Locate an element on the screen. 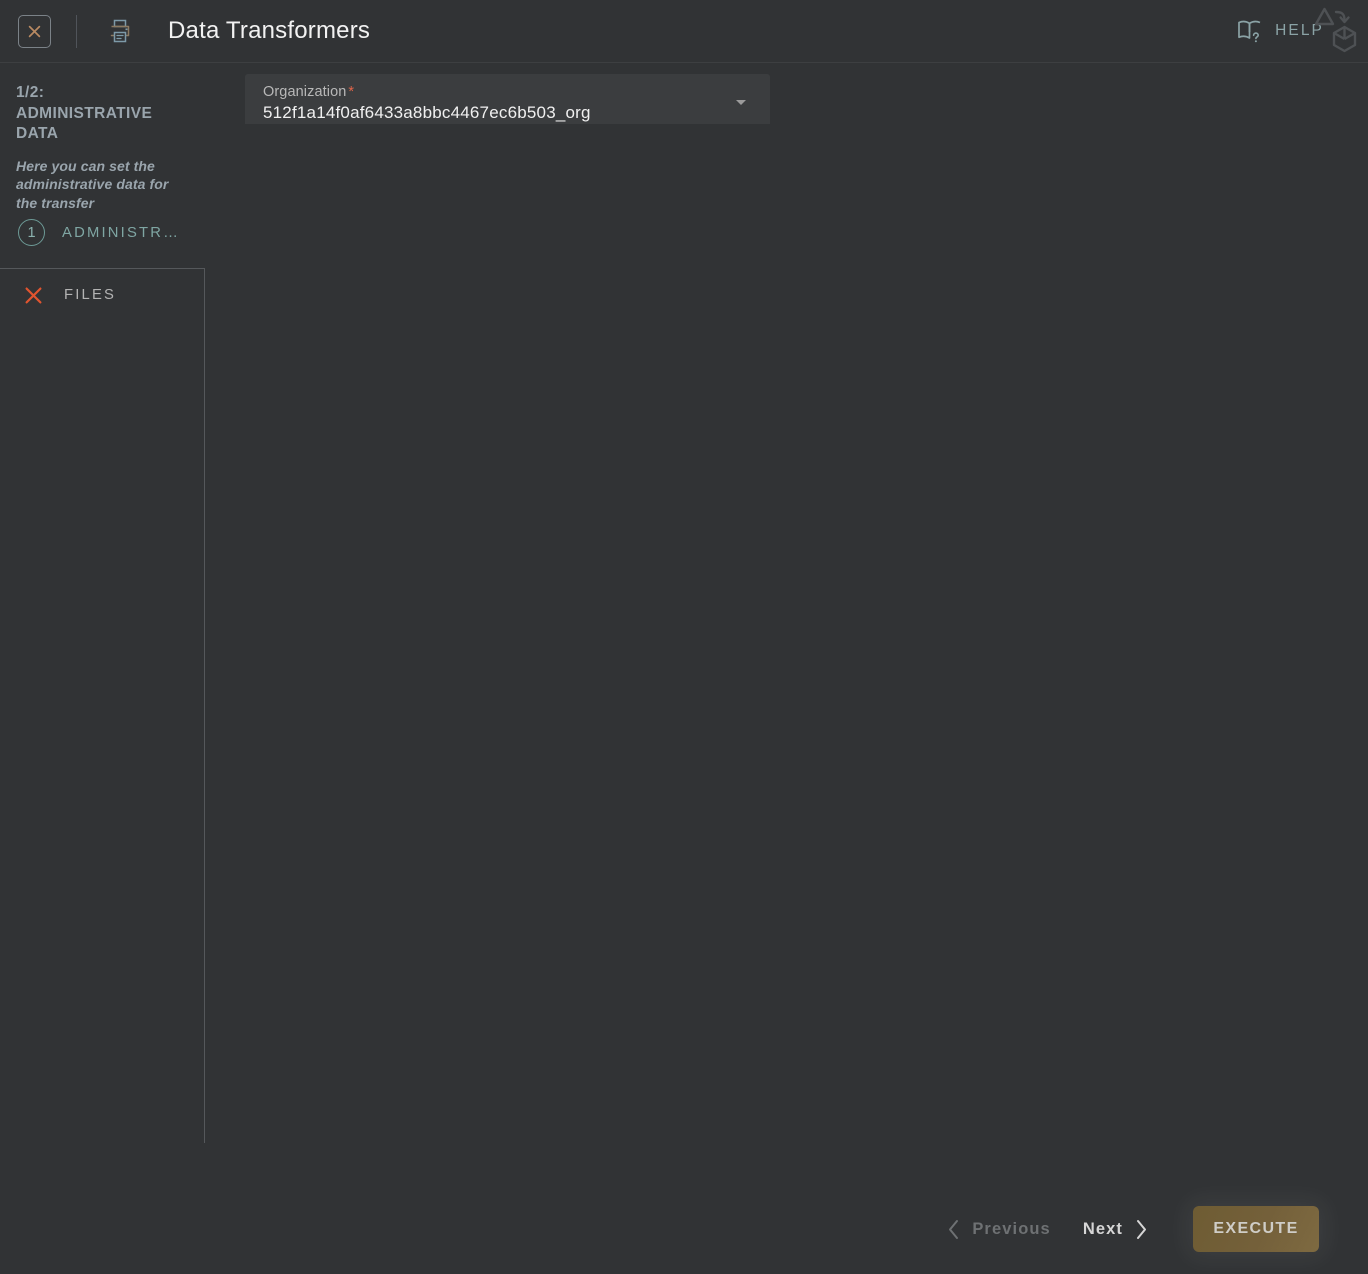 The height and width of the screenshot is (1274, 1368). required-asterisk: * is located at coordinates (351, 92).